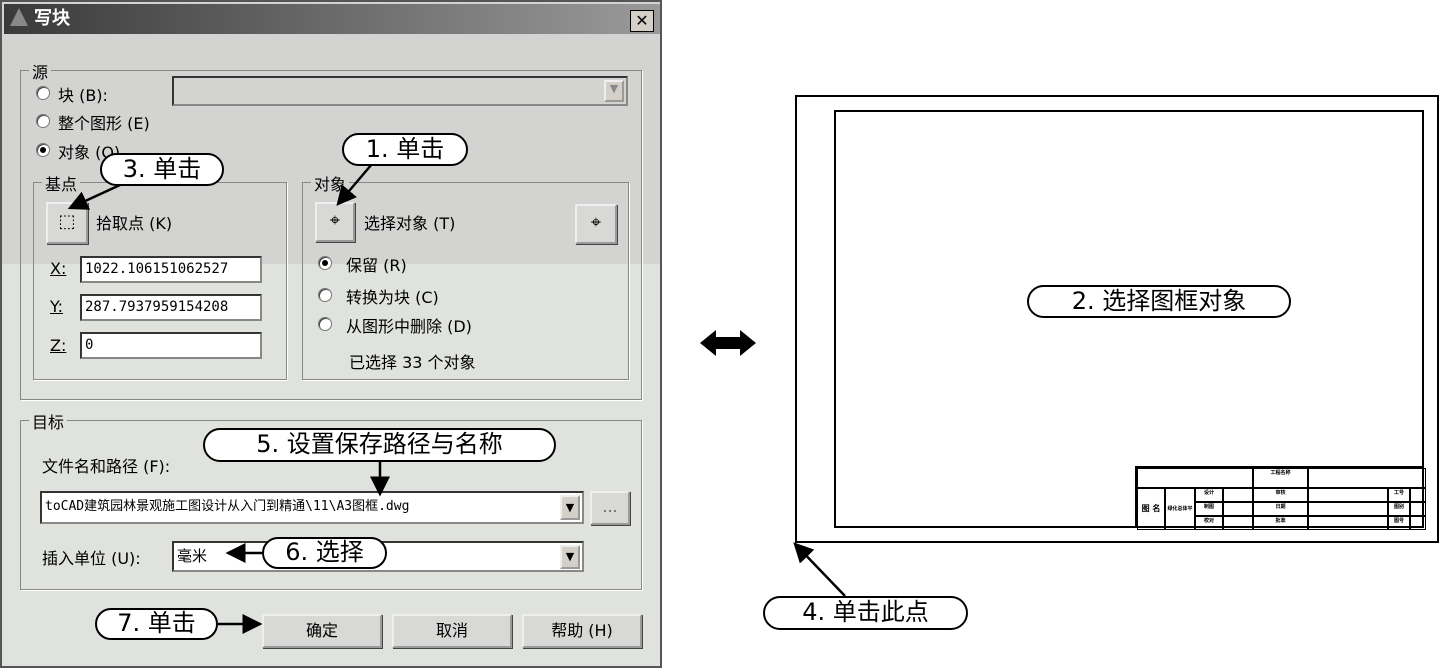 Image resolution: width=1440 pixels, height=668 pixels. I want to click on callout-3: 3. 单击, so click(162, 169).